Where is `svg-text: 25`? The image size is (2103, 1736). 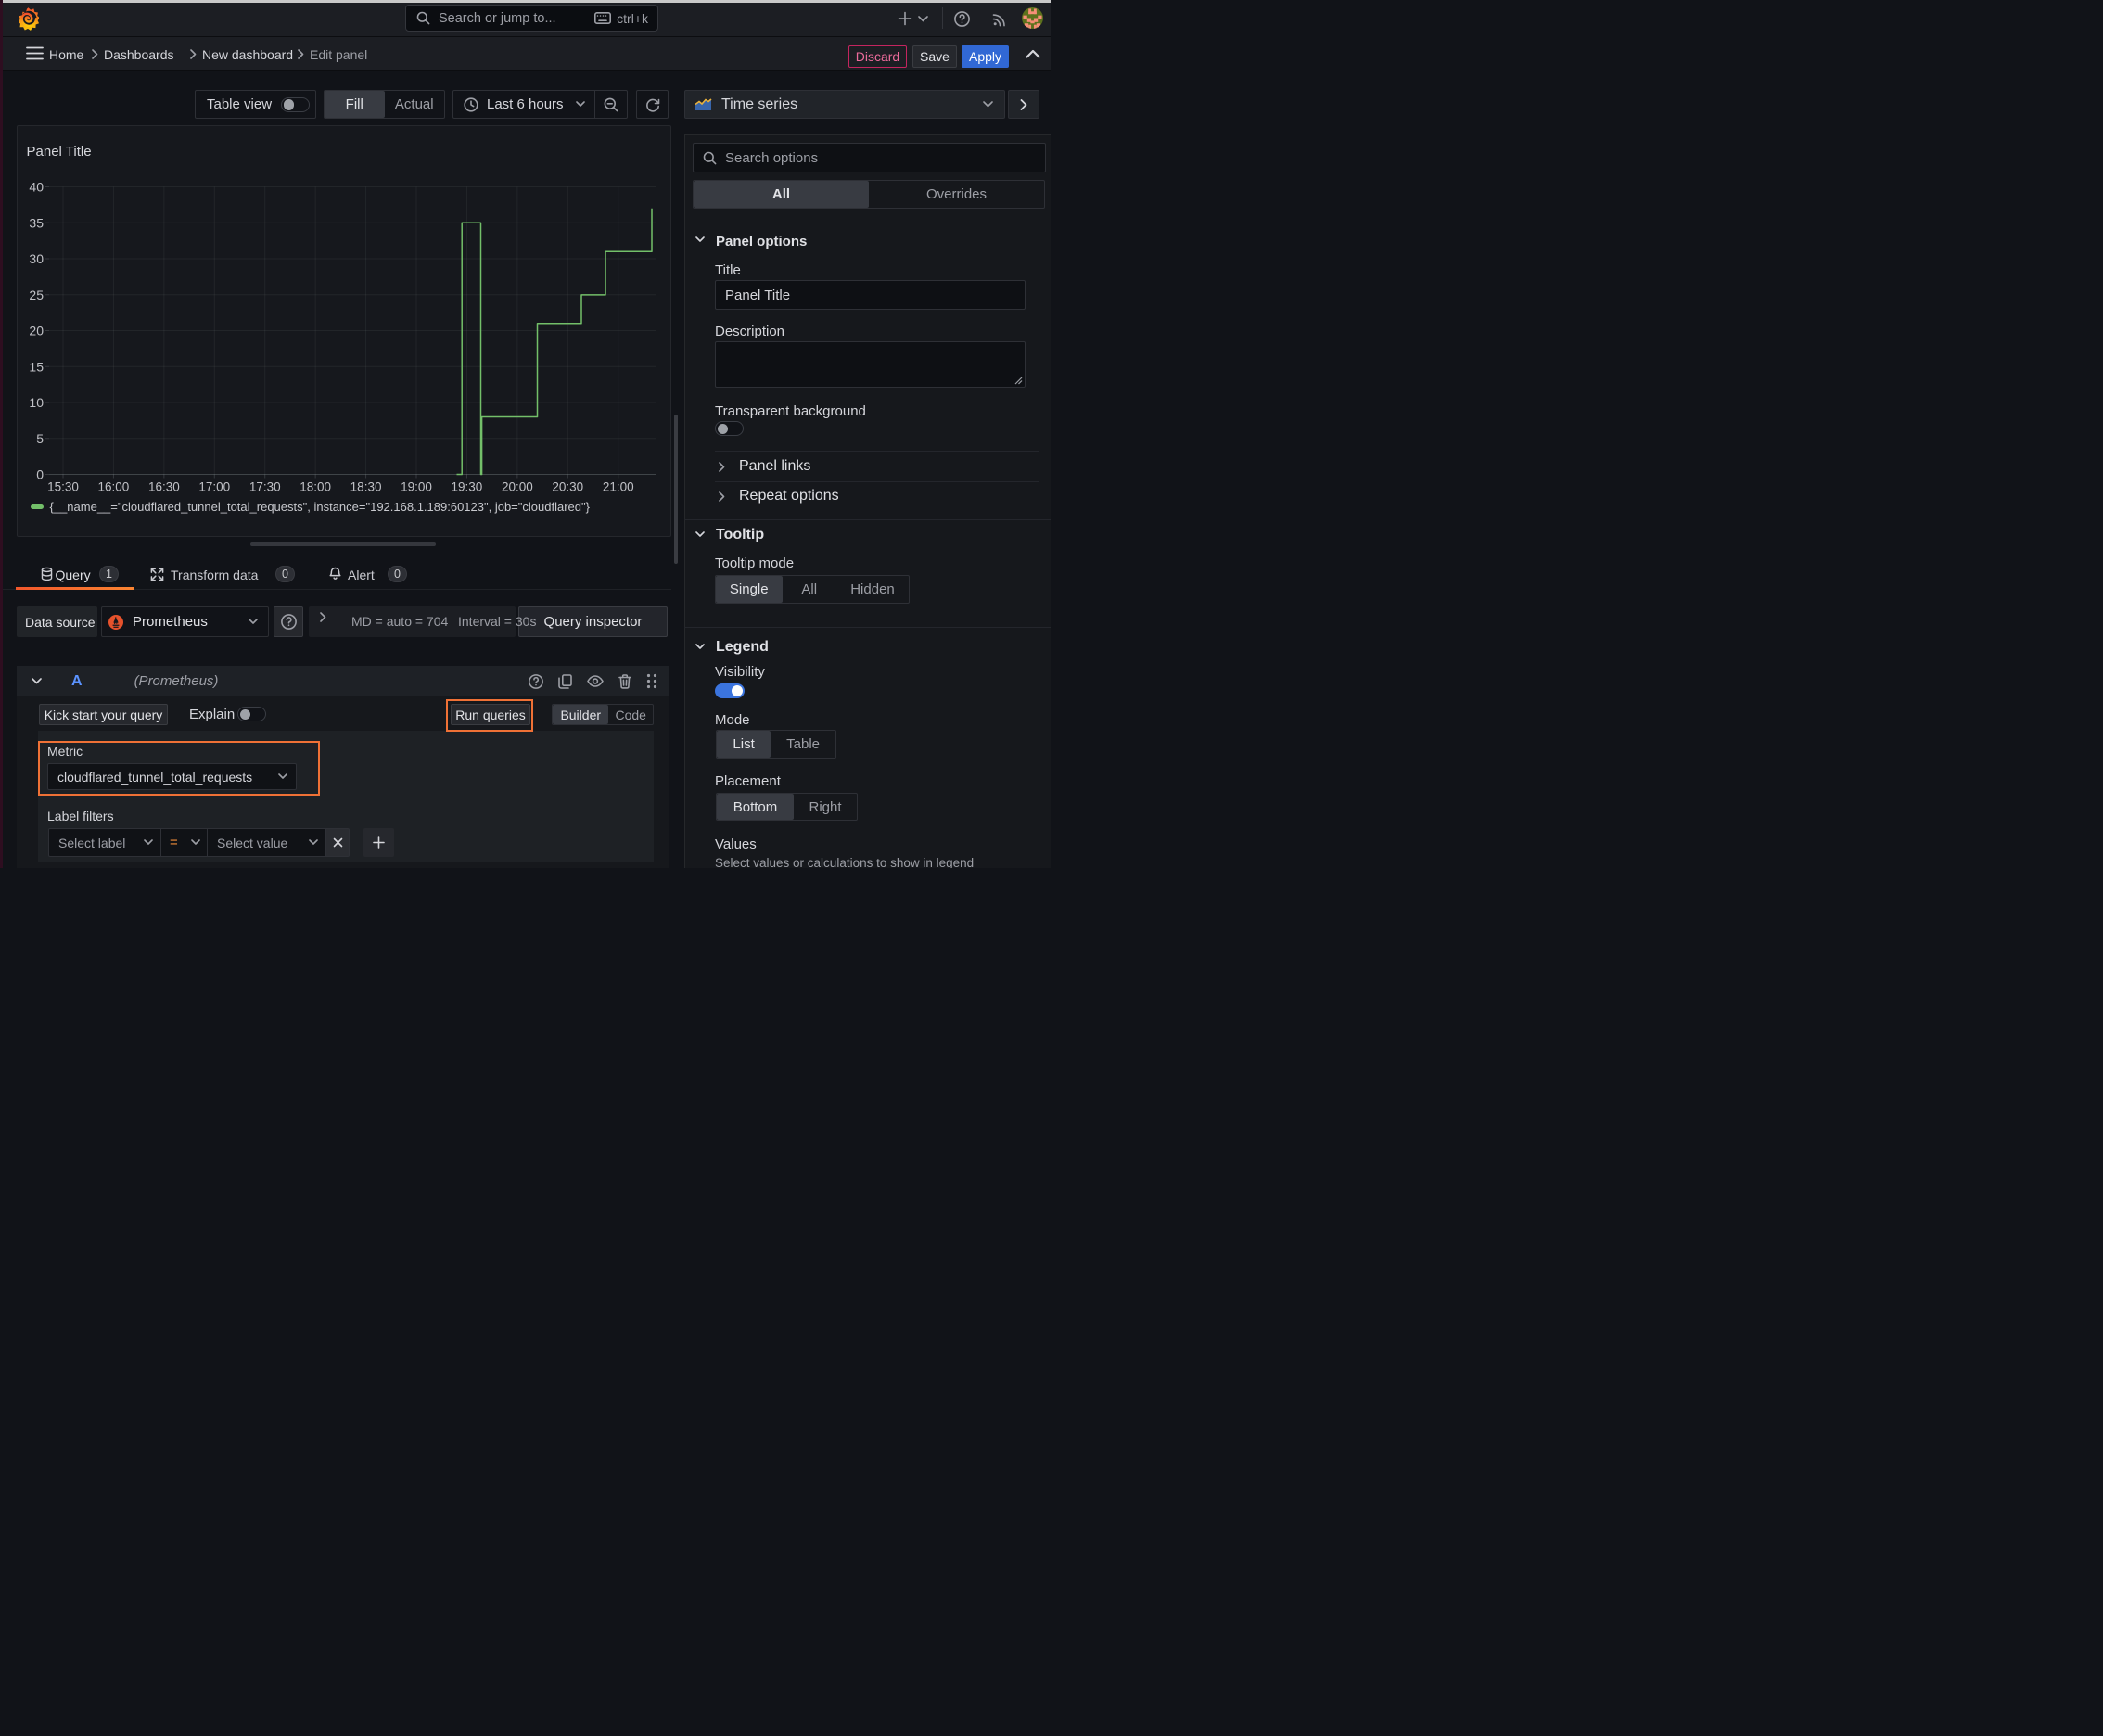
svg-text: 25 is located at coordinates (36, 294).